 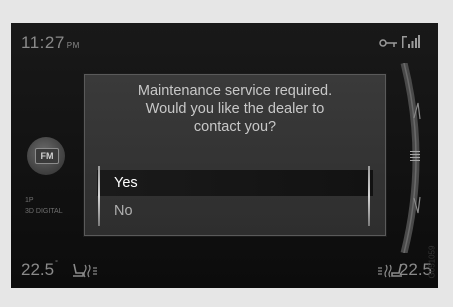 I want to click on radio-preset: 1P, so click(x=29, y=200).